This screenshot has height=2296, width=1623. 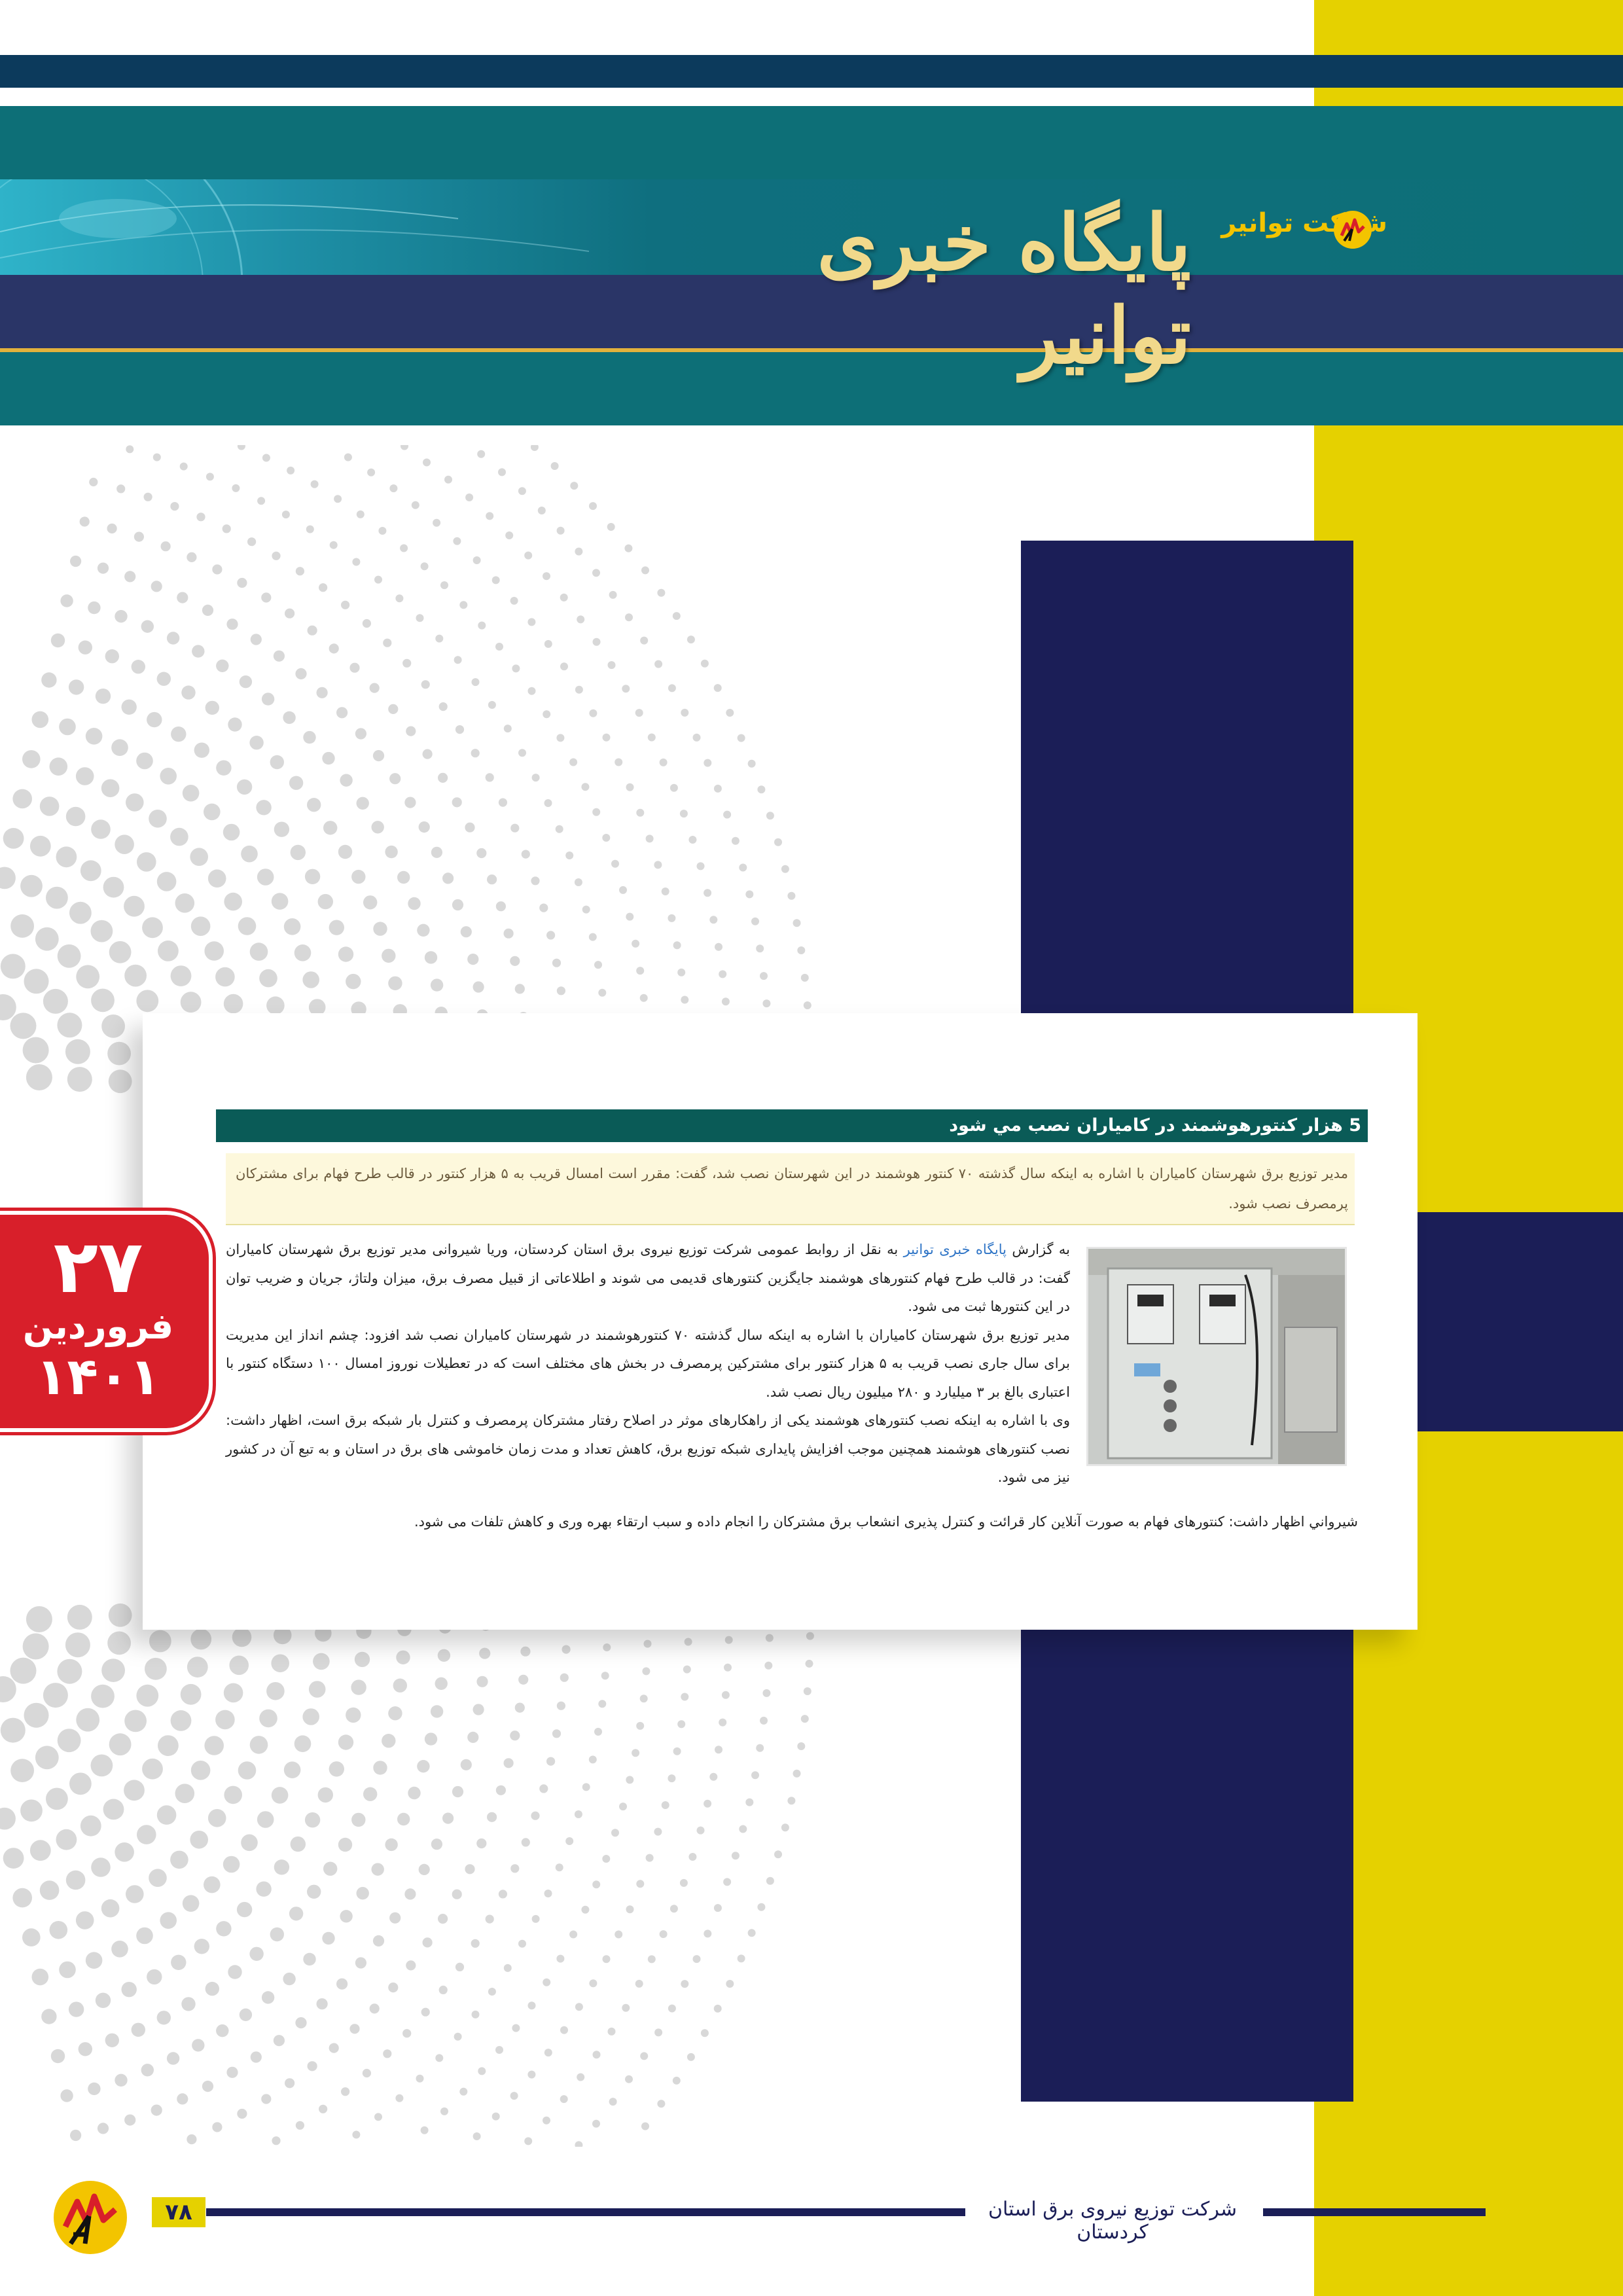 I want to click on source-link: پایگاه خبری توانیر, so click(x=955, y=1249).